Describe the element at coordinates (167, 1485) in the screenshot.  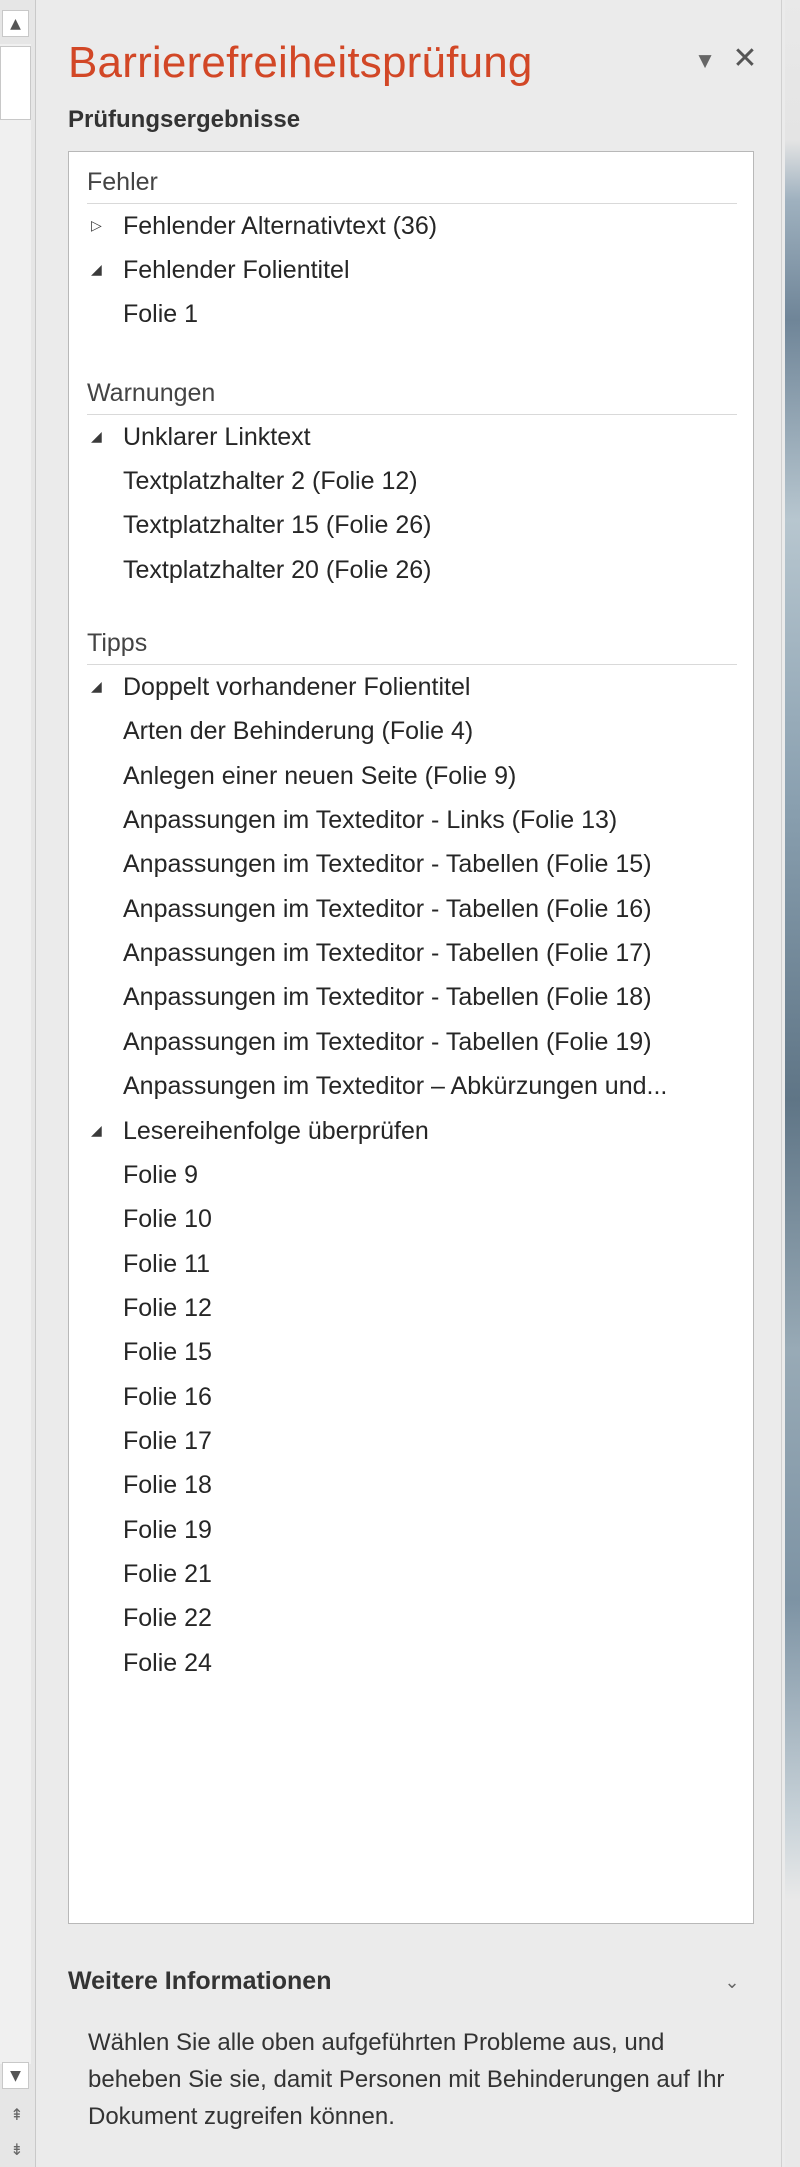
I see `list-item: Folie 18` at that location.